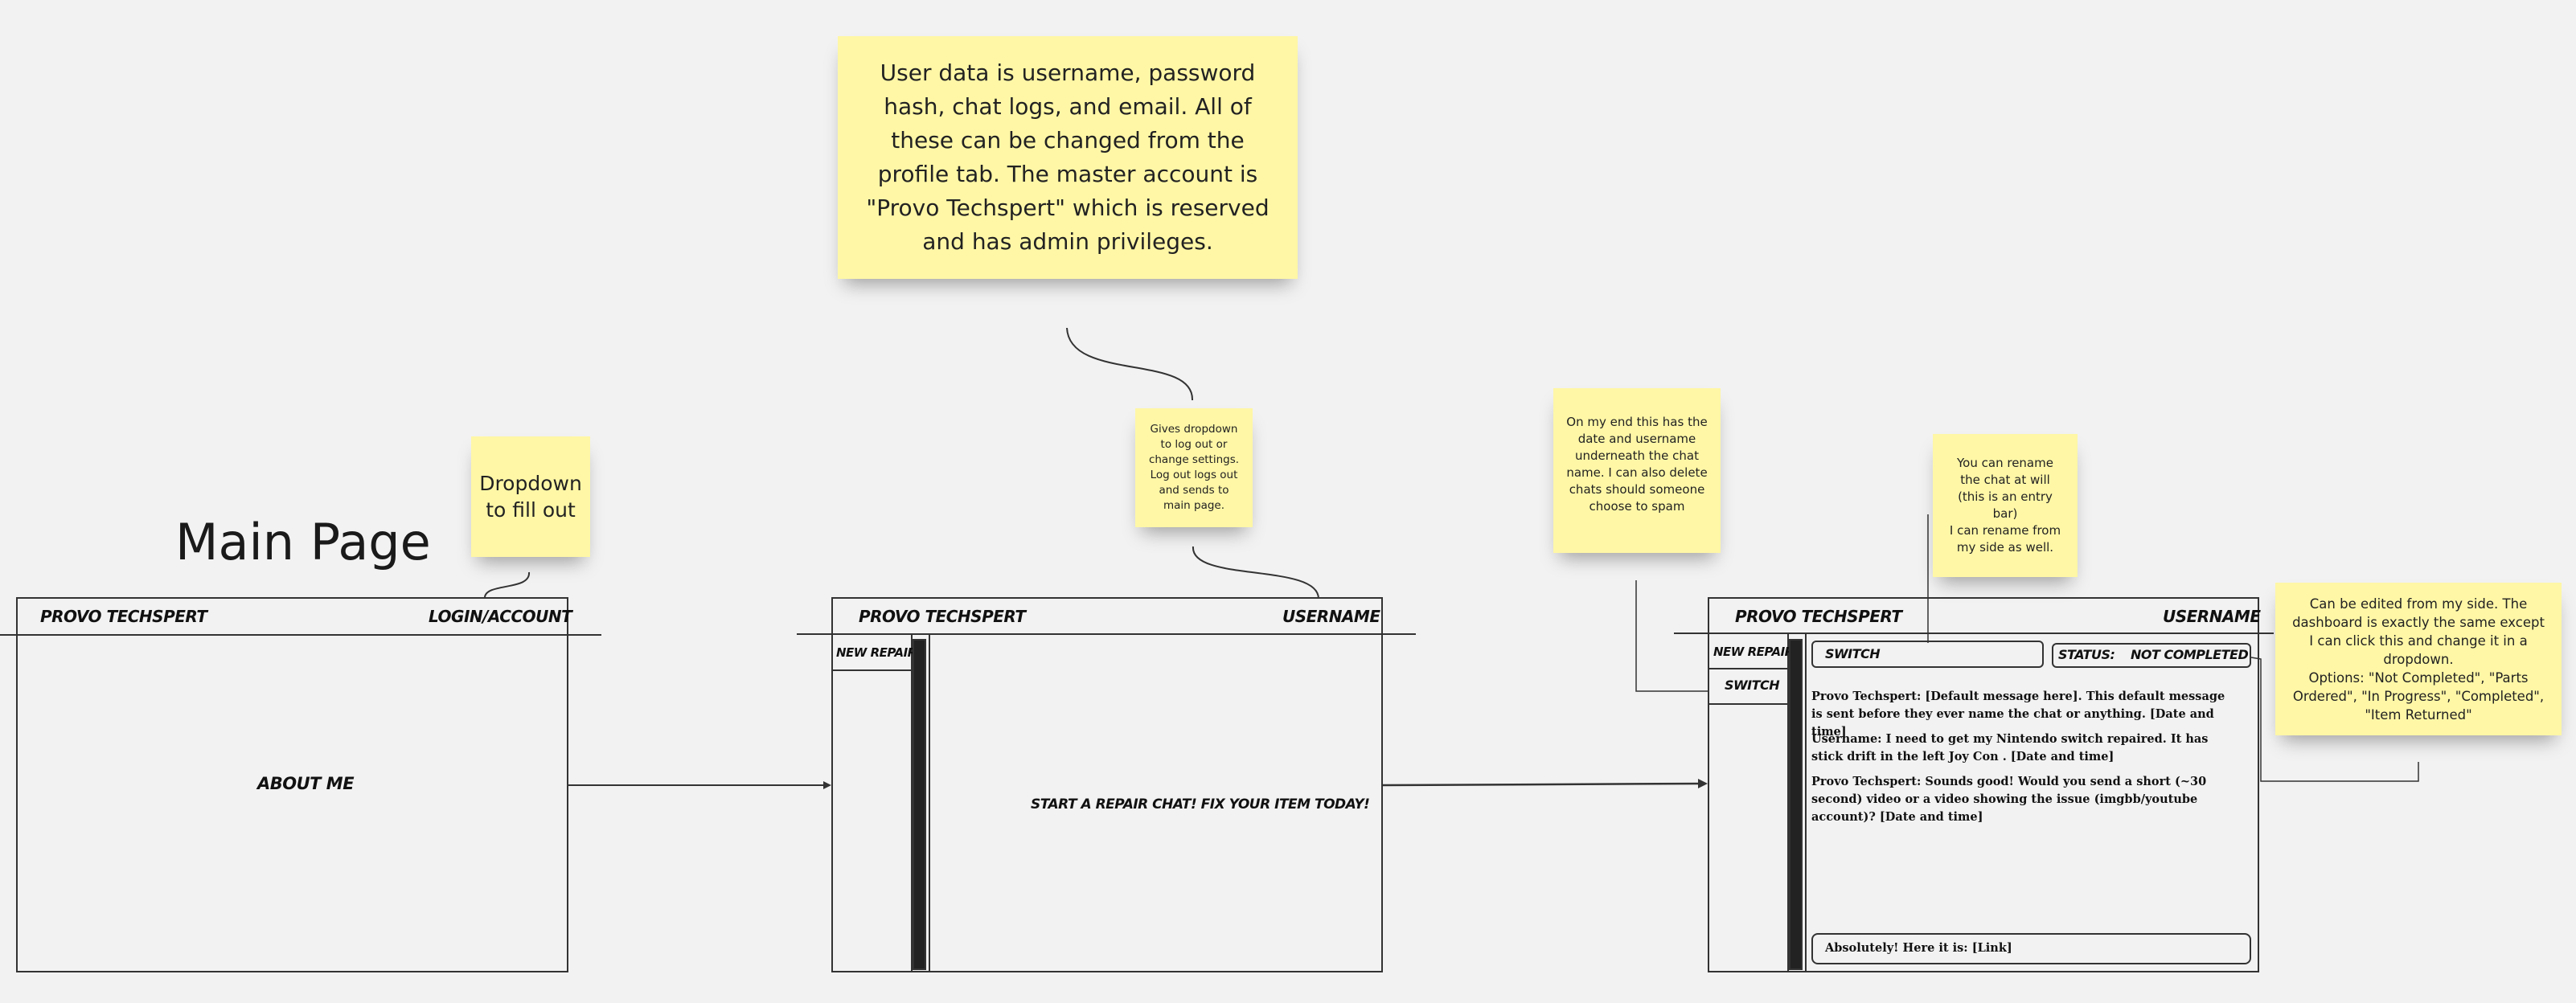 The image size is (2576, 1003). What do you see at coordinates (1543, 784) in the screenshot?
I see `arrow-2-line` at bounding box center [1543, 784].